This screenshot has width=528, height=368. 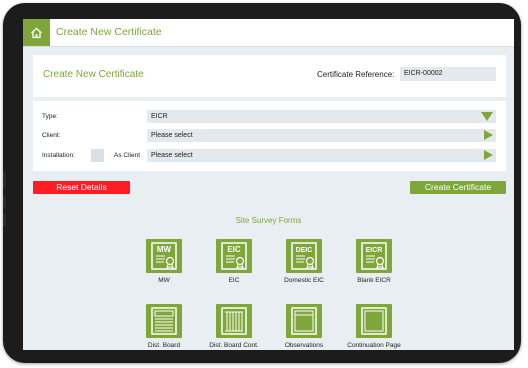 I want to click on form-tile-dist-board: Dist. Board, so click(x=164, y=326).